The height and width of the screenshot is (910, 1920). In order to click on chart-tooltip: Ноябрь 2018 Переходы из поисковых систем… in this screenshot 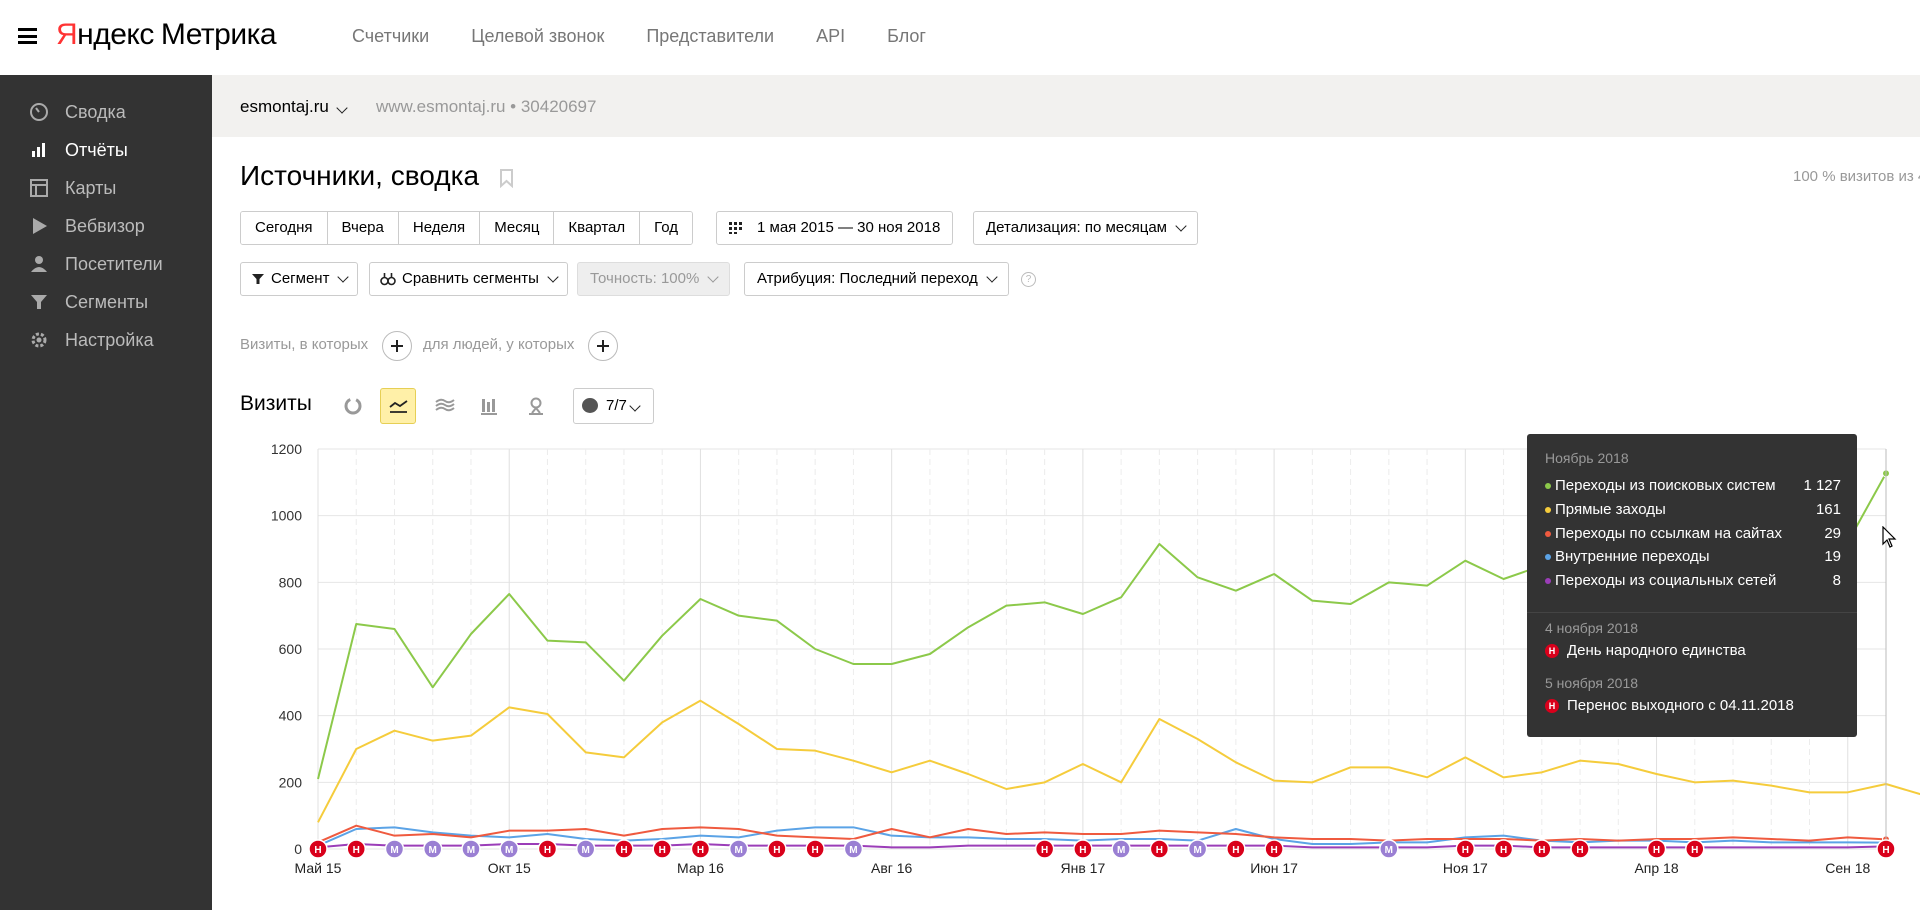, I will do `click(1692, 585)`.